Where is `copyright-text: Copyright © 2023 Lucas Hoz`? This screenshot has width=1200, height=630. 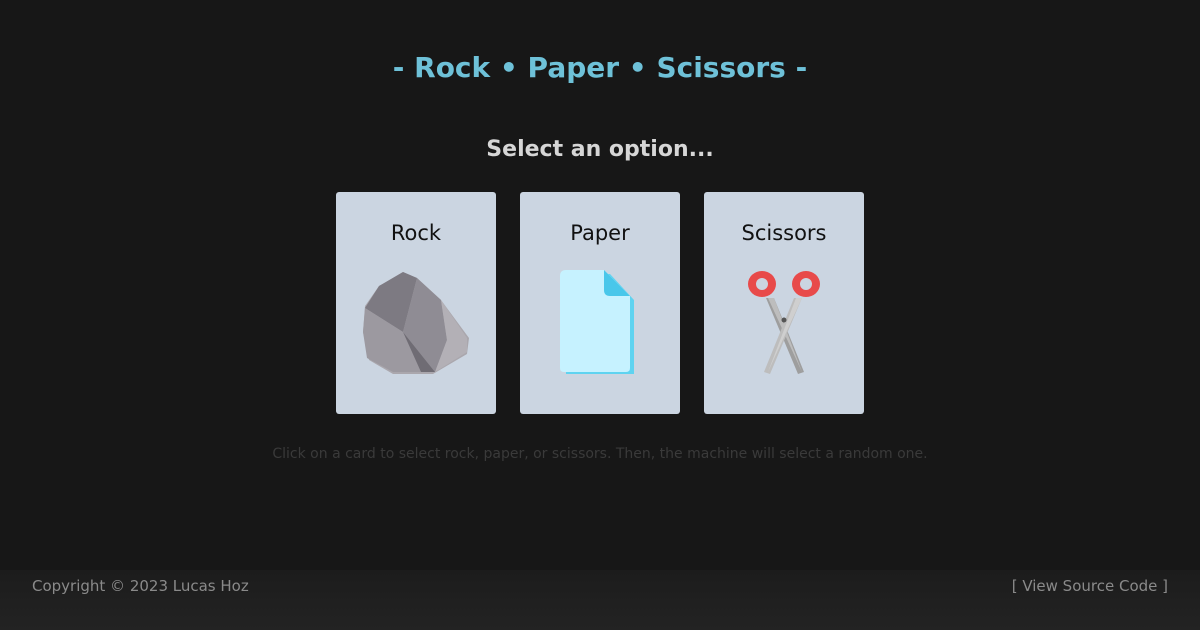
copyright-text: Copyright © 2023 Lucas Hoz is located at coordinates (140, 586).